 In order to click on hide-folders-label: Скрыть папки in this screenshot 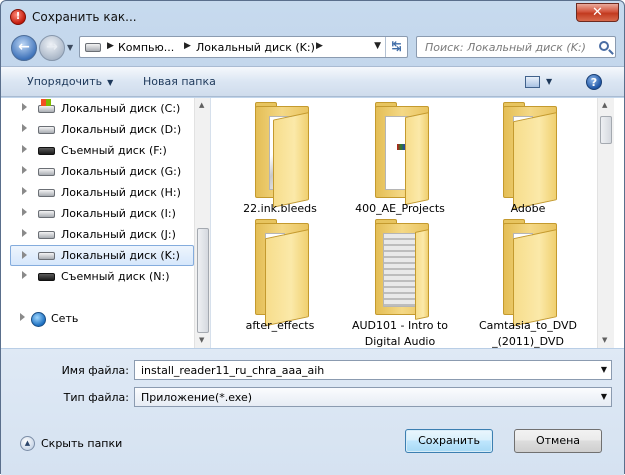, I will do `click(82, 443)`.